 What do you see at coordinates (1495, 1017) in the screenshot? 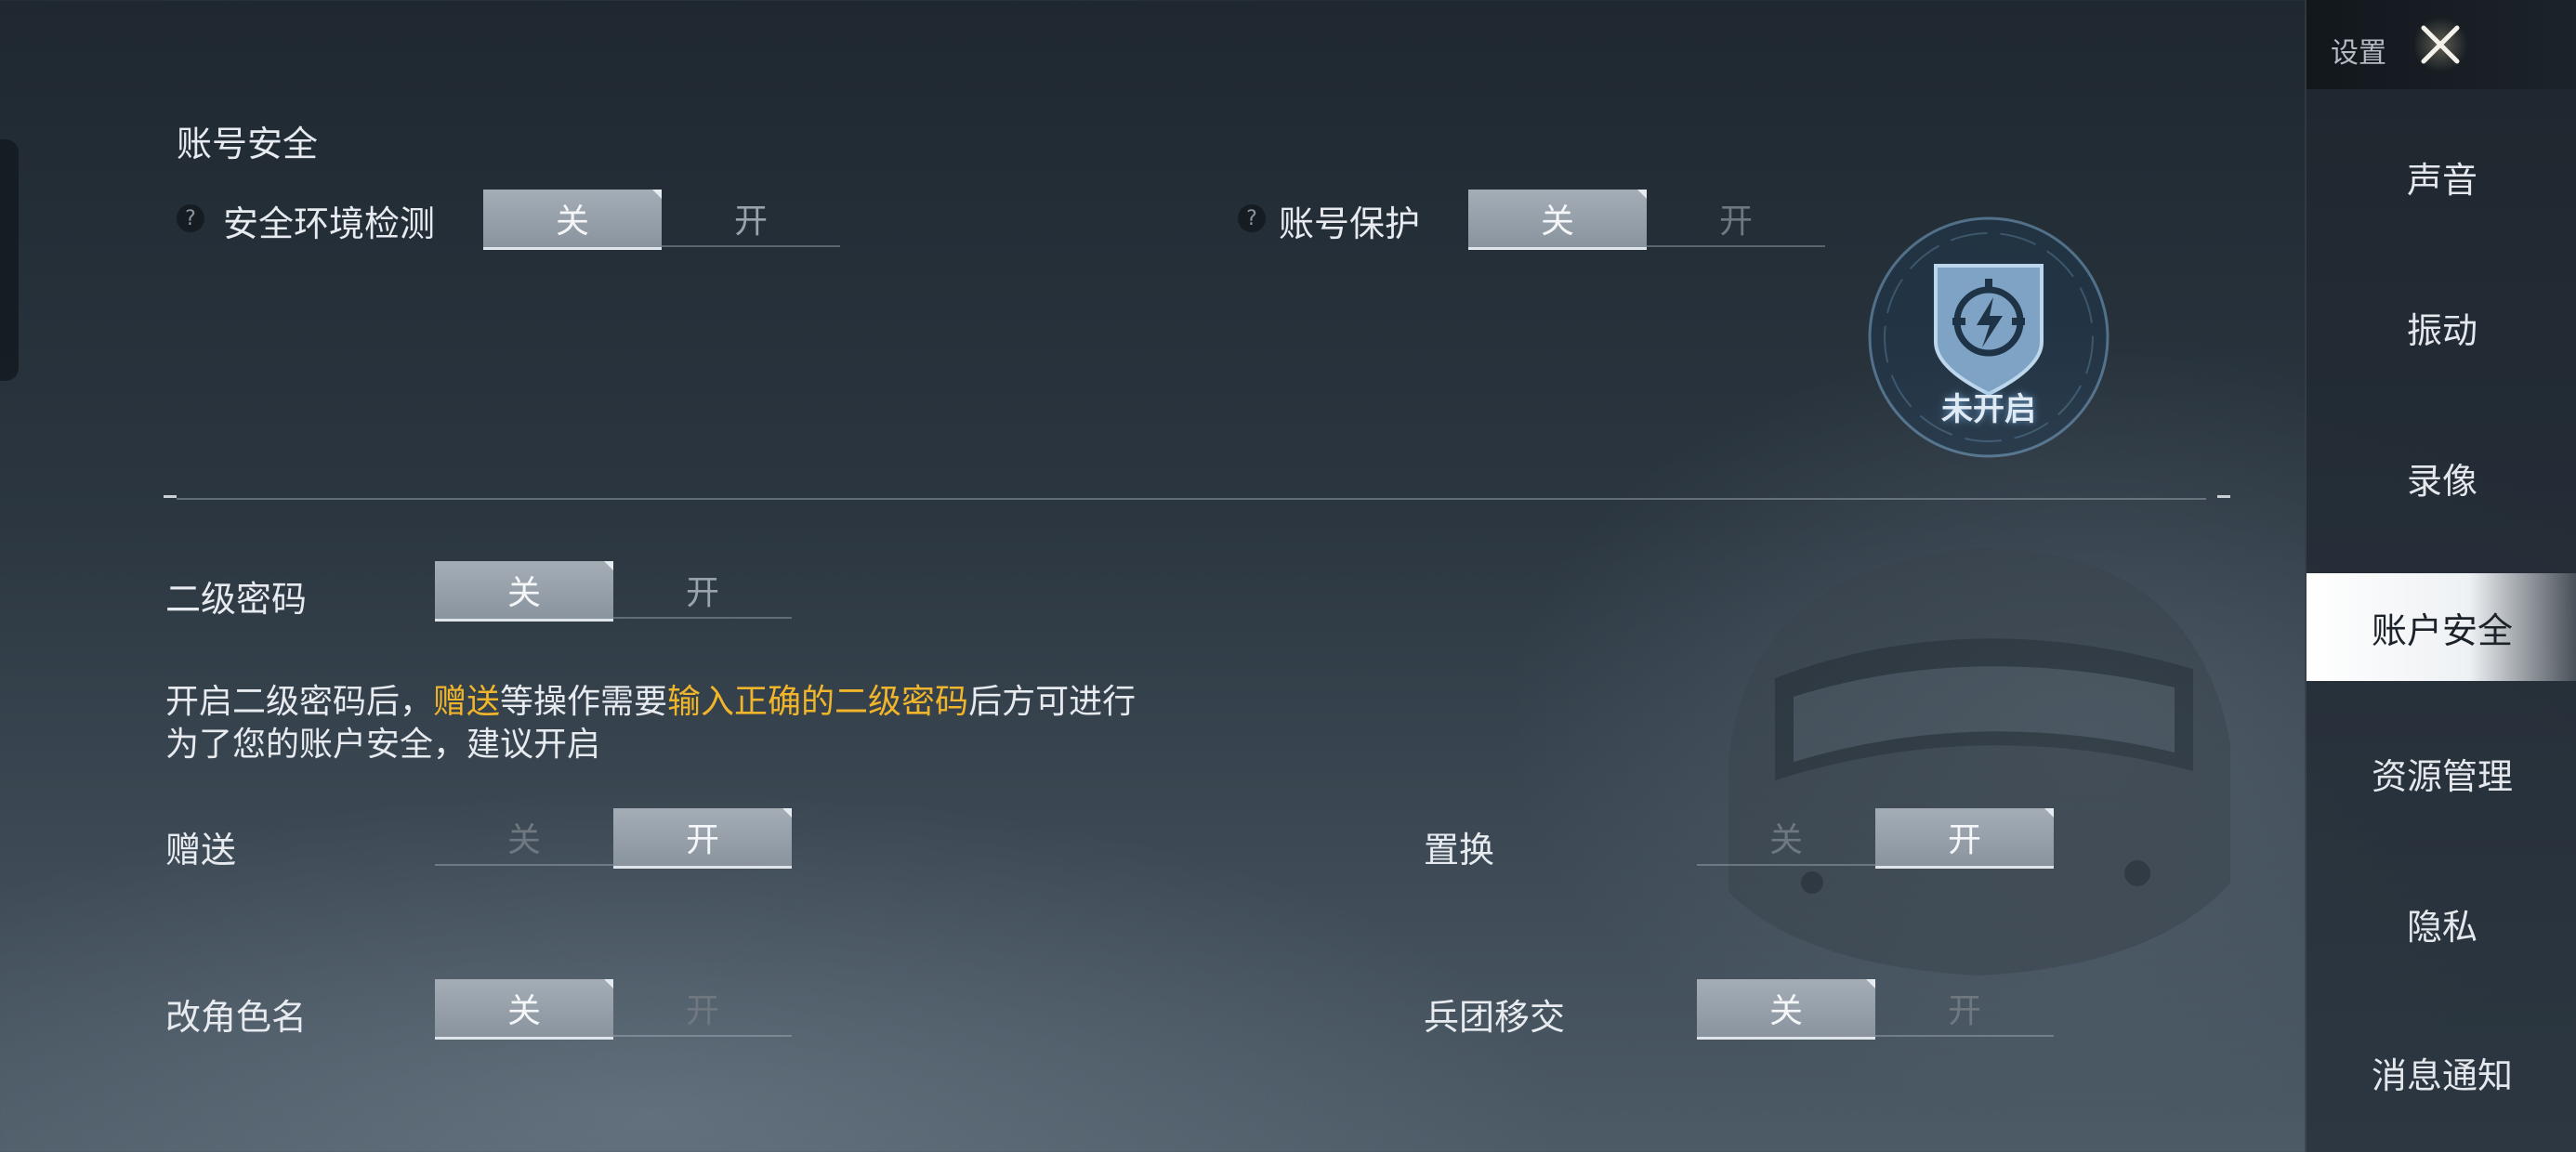
I see `legion-transfer-label: 兵团移交` at bounding box center [1495, 1017].